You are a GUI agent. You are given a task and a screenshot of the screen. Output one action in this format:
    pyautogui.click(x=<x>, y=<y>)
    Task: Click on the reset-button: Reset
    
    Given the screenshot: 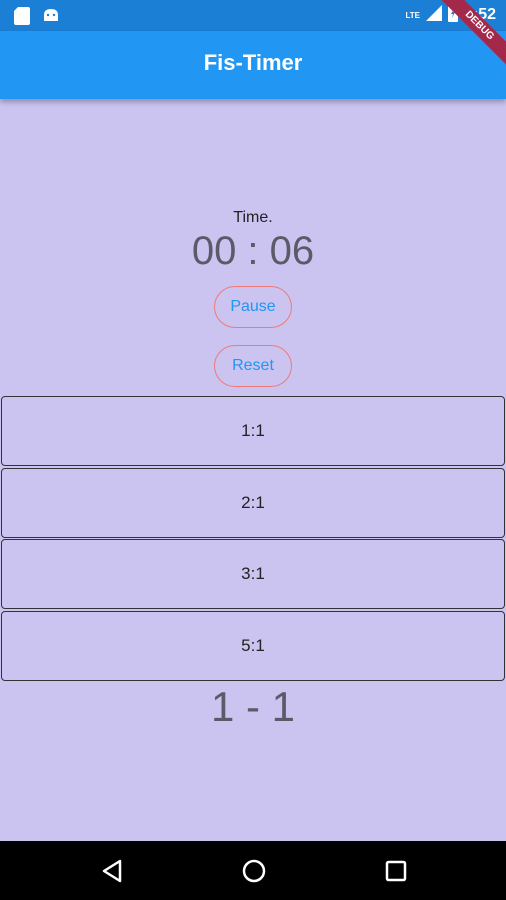 What is the action you would take?
    pyautogui.click(x=253, y=366)
    